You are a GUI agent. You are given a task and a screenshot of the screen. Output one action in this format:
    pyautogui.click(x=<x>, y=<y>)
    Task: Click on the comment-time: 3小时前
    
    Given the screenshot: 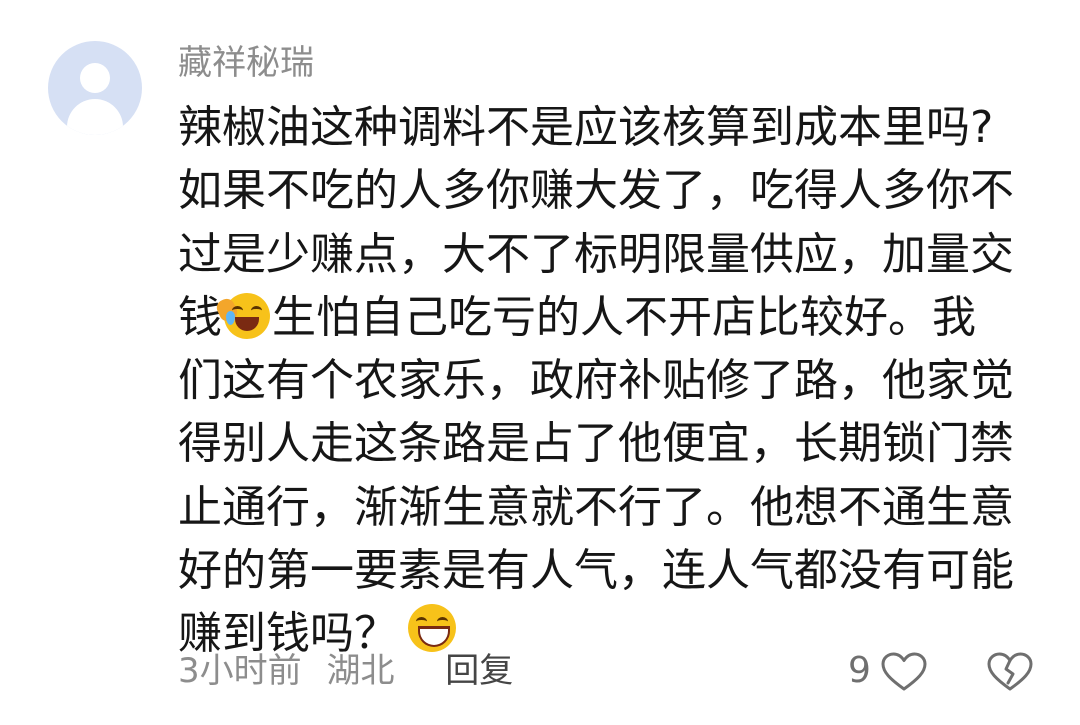 What is the action you would take?
    pyautogui.click(x=240, y=671)
    